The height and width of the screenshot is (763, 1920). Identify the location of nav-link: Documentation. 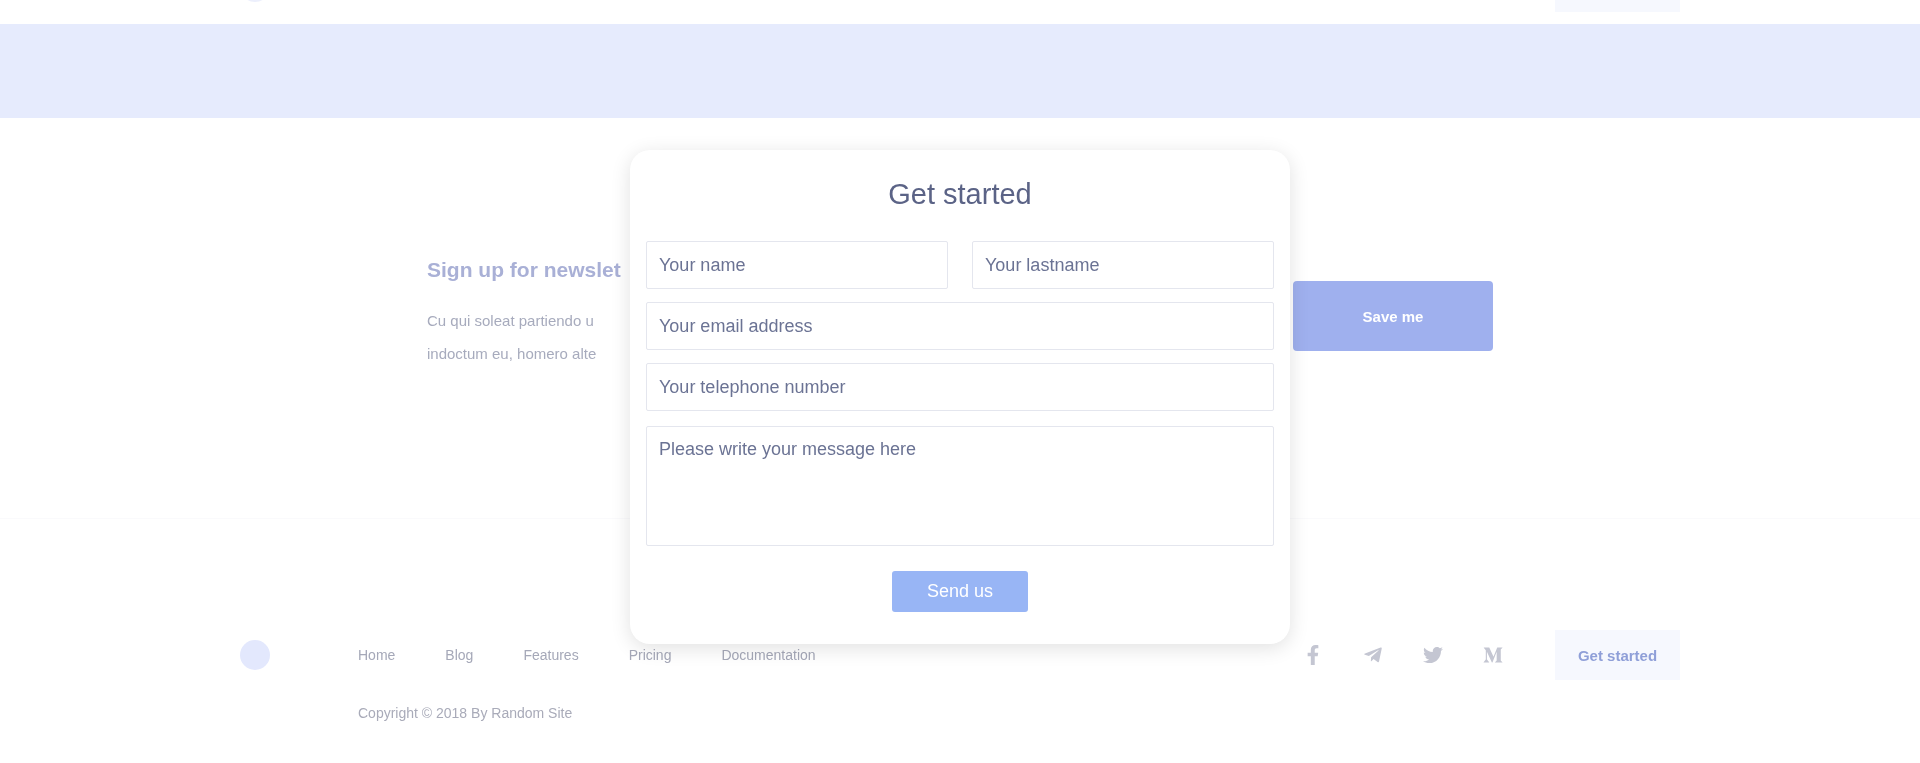
(768, 655).